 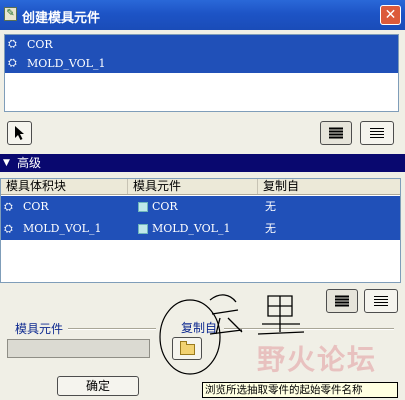 What do you see at coordinates (40, 44) in the screenshot?
I see `list-item-label: COR` at bounding box center [40, 44].